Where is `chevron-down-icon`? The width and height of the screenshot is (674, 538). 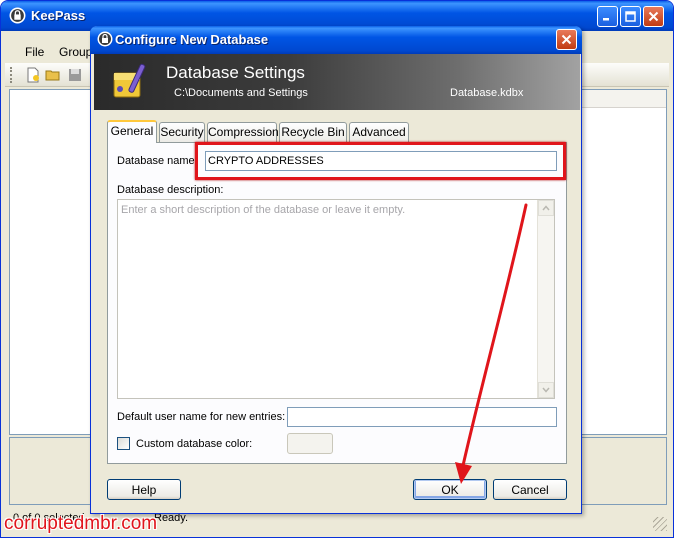
chevron-down-icon is located at coordinates (546, 390).